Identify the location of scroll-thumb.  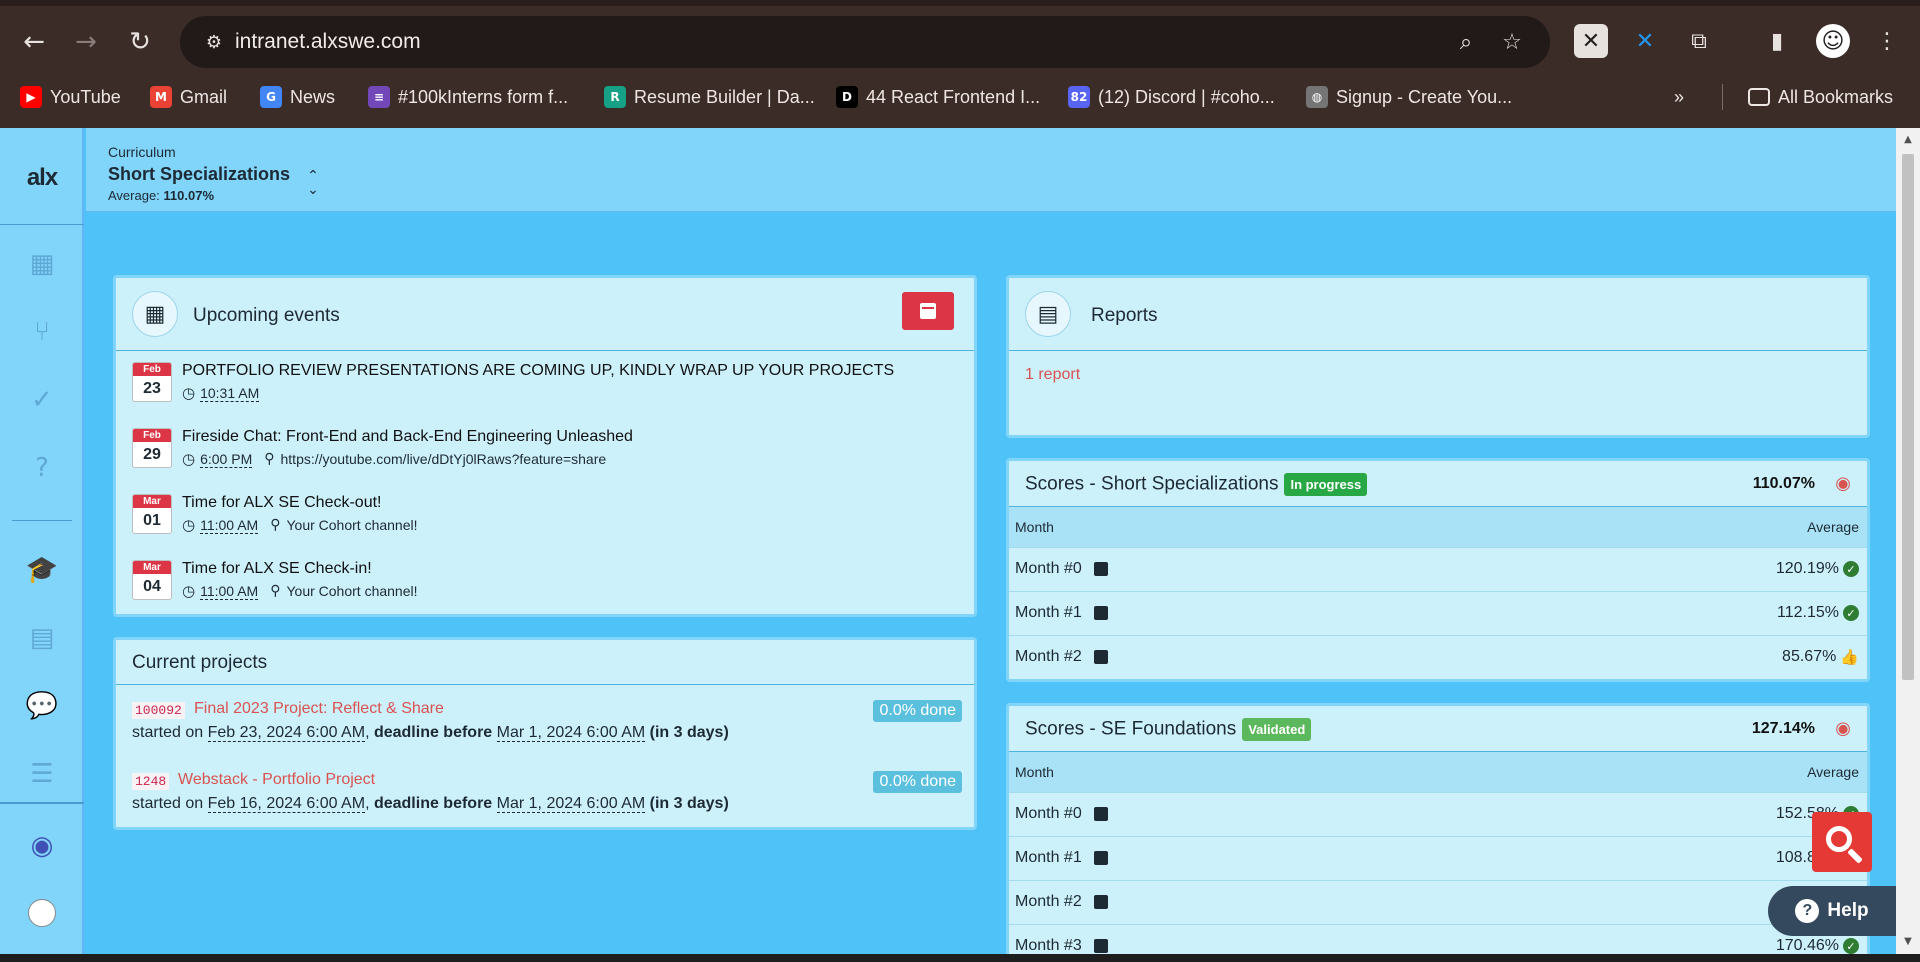
(1908, 417).